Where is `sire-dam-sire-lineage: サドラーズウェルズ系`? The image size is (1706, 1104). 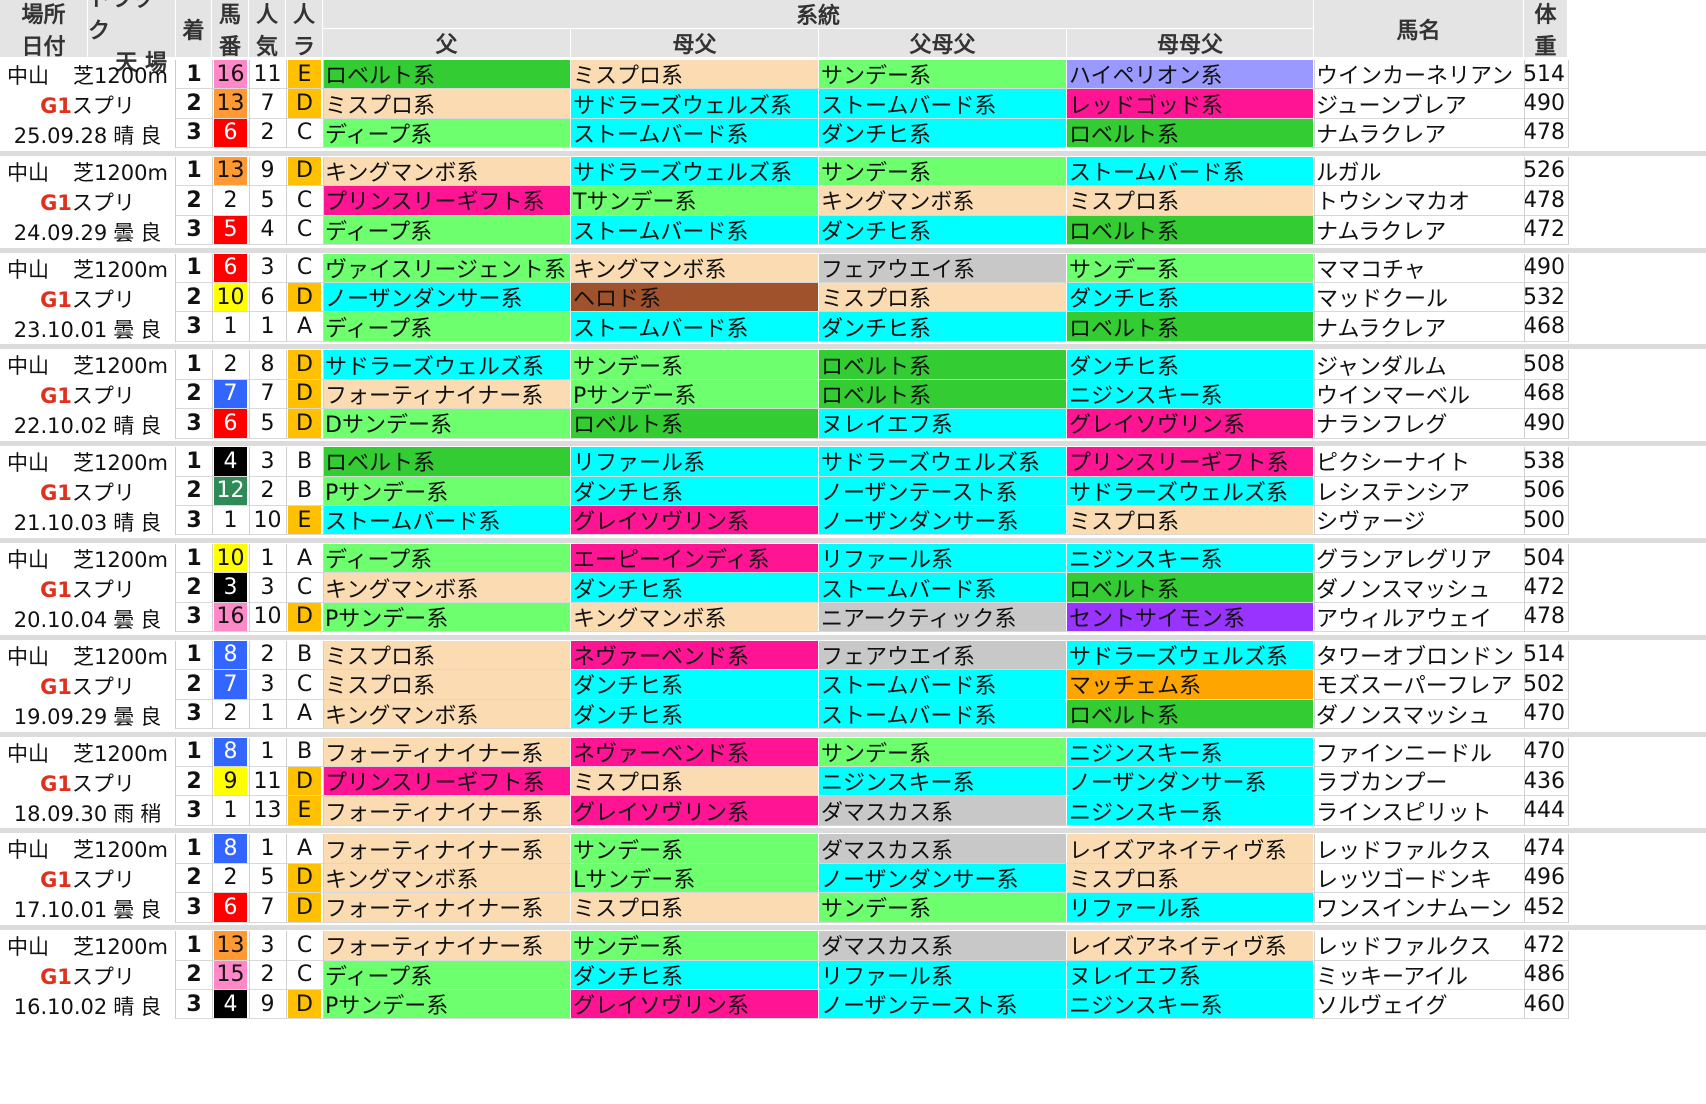
sire-dam-sire-lineage: サドラーズウェルズ系 is located at coordinates (942, 461).